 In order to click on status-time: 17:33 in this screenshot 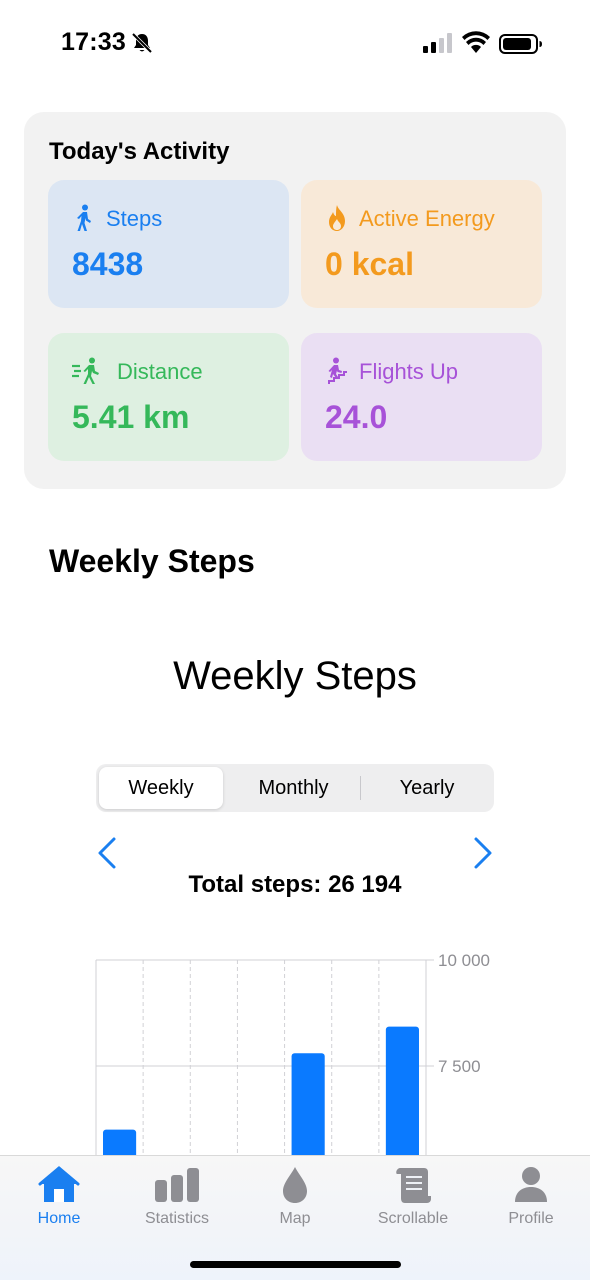, I will do `click(93, 42)`.